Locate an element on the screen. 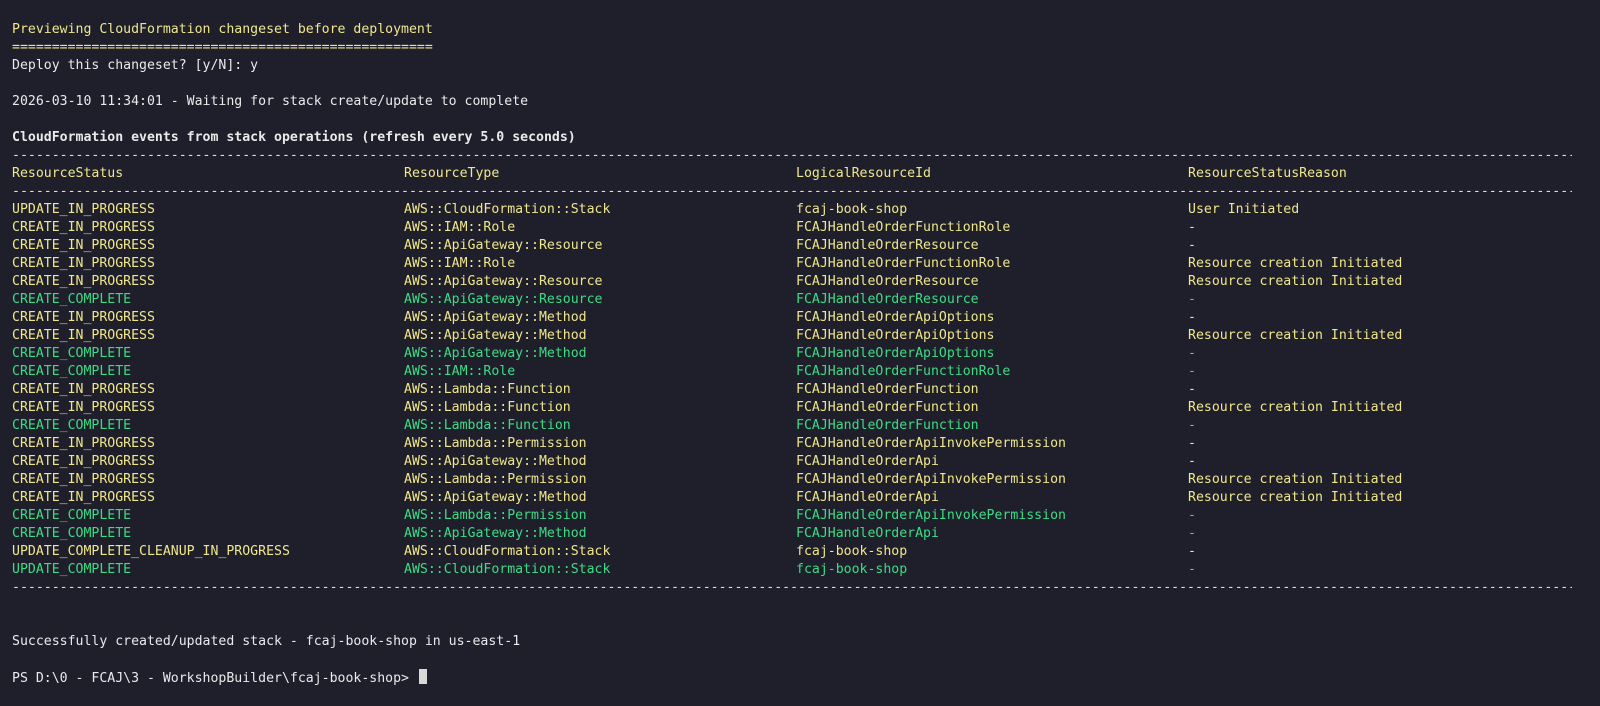 The image size is (1600, 706). event-status: UPDATE_IN_PROGRESS is located at coordinates (83, 209).